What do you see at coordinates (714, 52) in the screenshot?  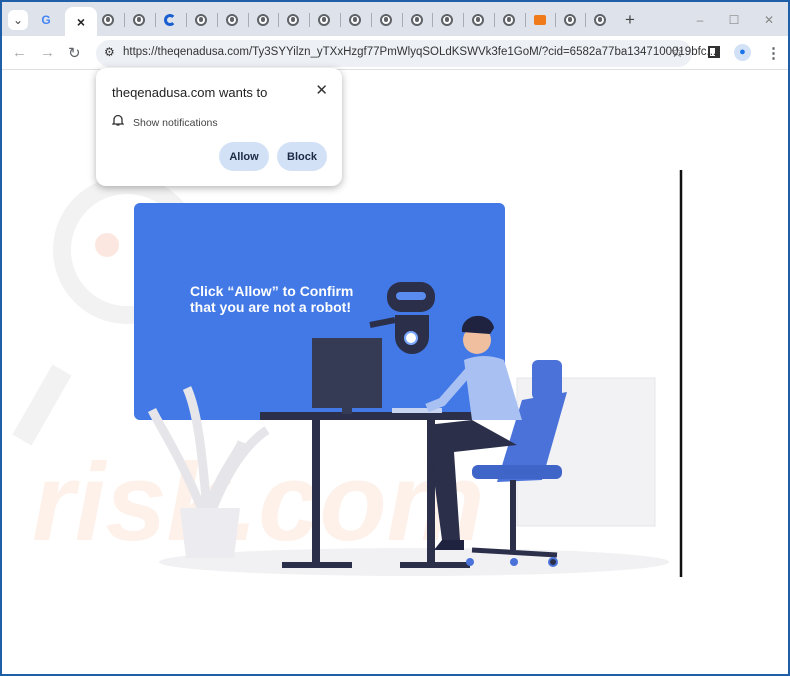 I see `side-panel-icon` at bounding box center [714, 52].